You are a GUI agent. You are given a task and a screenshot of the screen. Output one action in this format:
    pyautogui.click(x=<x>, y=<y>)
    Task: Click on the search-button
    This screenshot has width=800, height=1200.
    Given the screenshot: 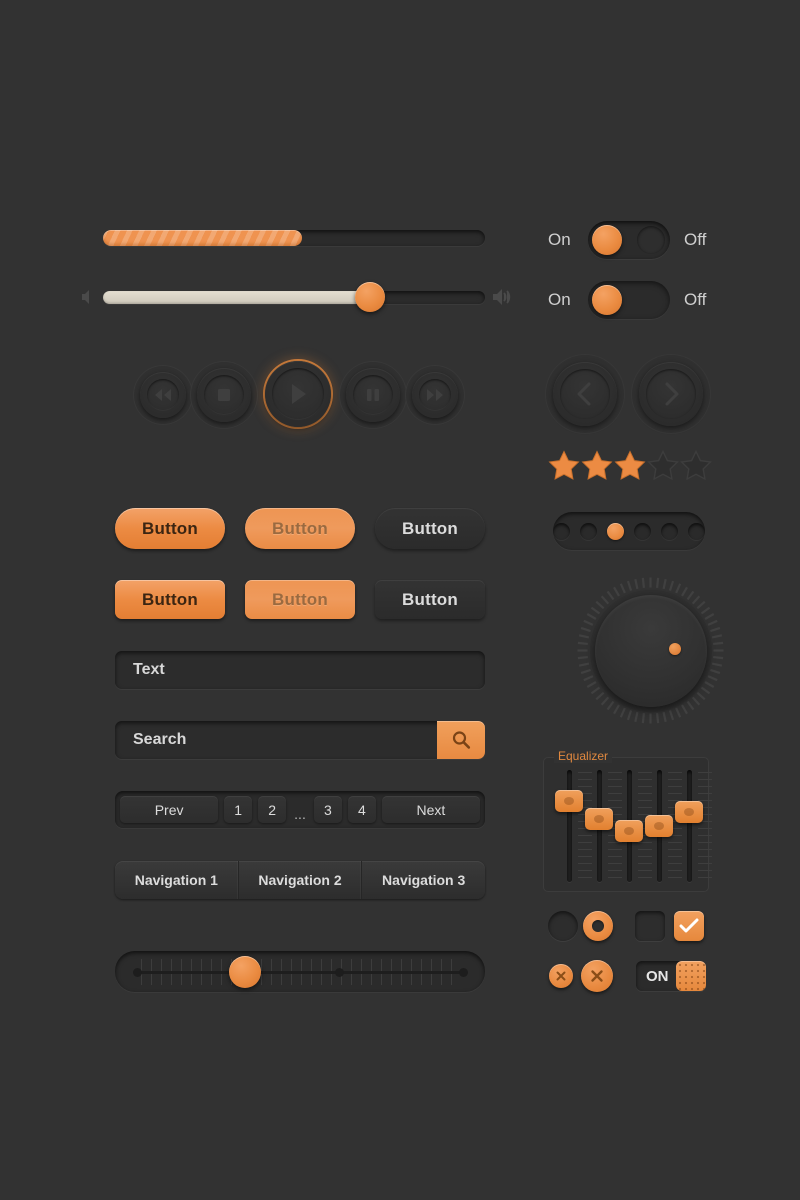 What is the action you would take?
    pyautogui.click(x=461, y=740)
    